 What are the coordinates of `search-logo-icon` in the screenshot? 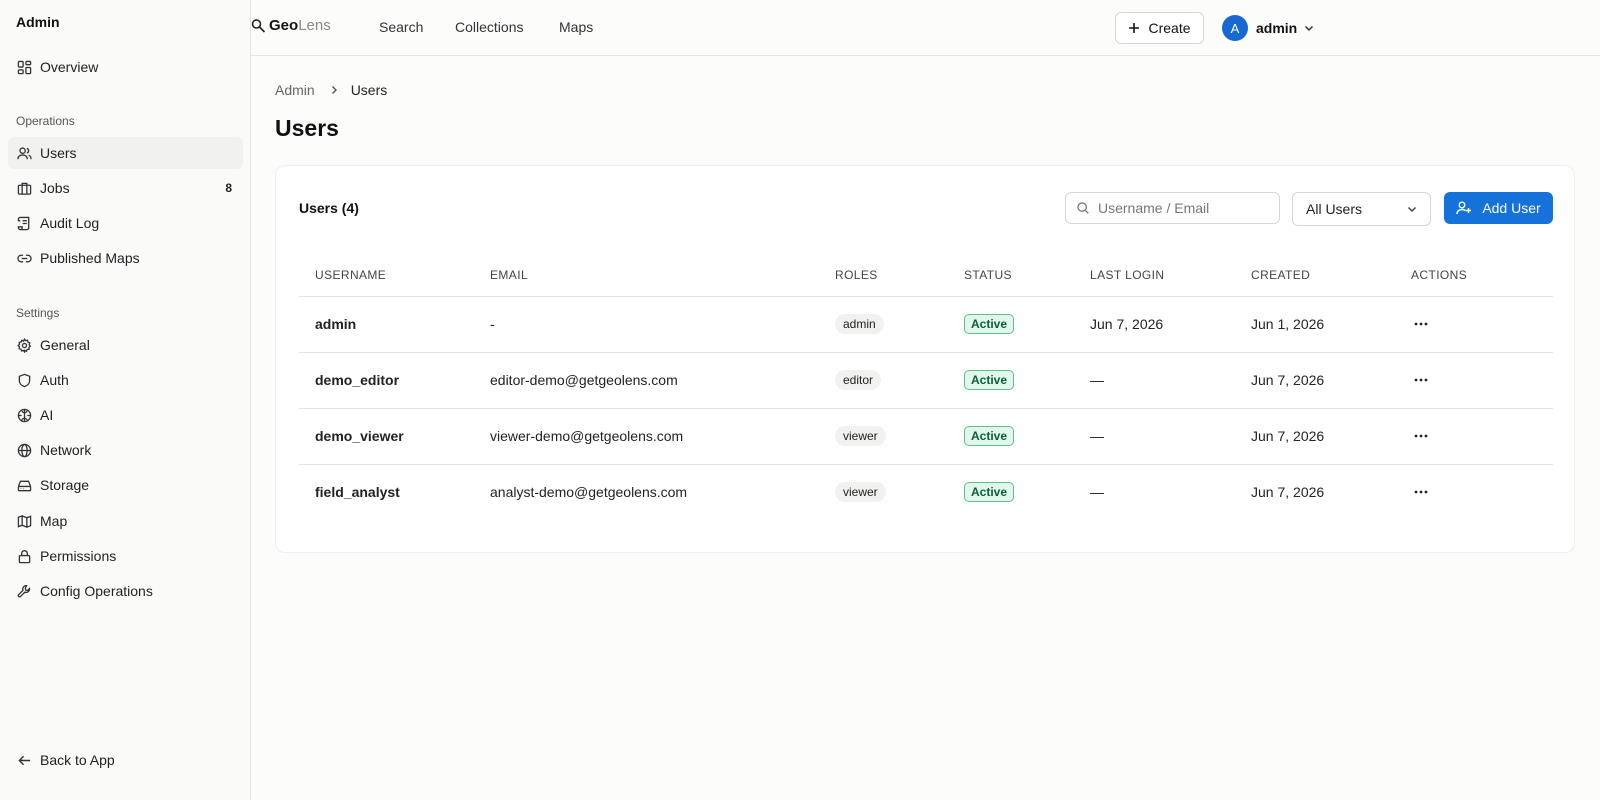 It's located at (258, 25).